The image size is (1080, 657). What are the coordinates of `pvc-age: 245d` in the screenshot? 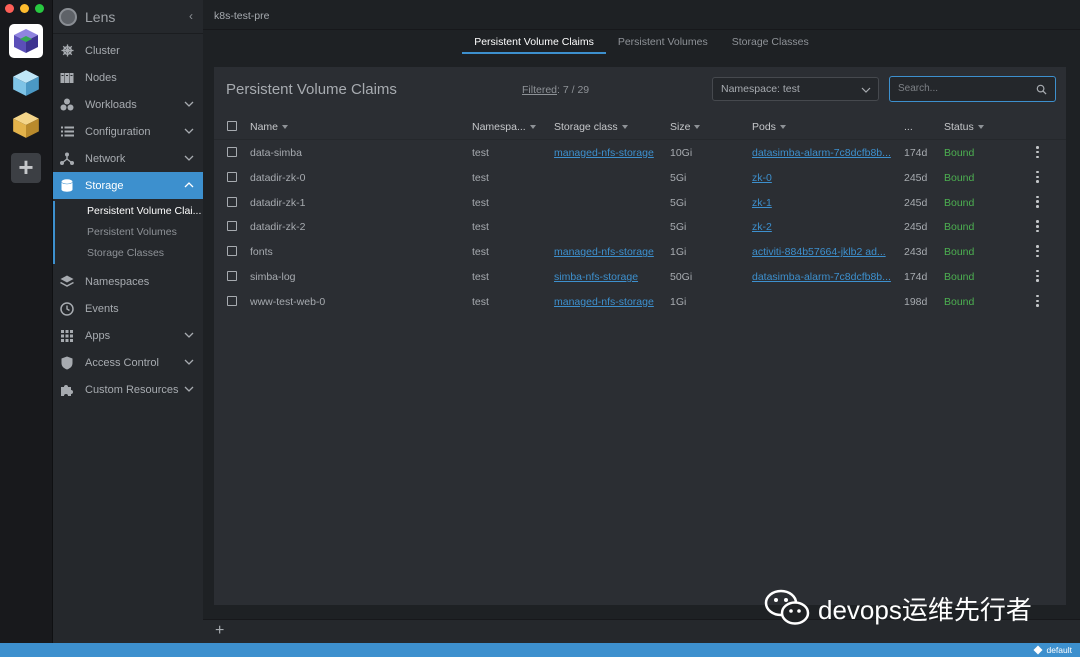 It's located at (916, 227).